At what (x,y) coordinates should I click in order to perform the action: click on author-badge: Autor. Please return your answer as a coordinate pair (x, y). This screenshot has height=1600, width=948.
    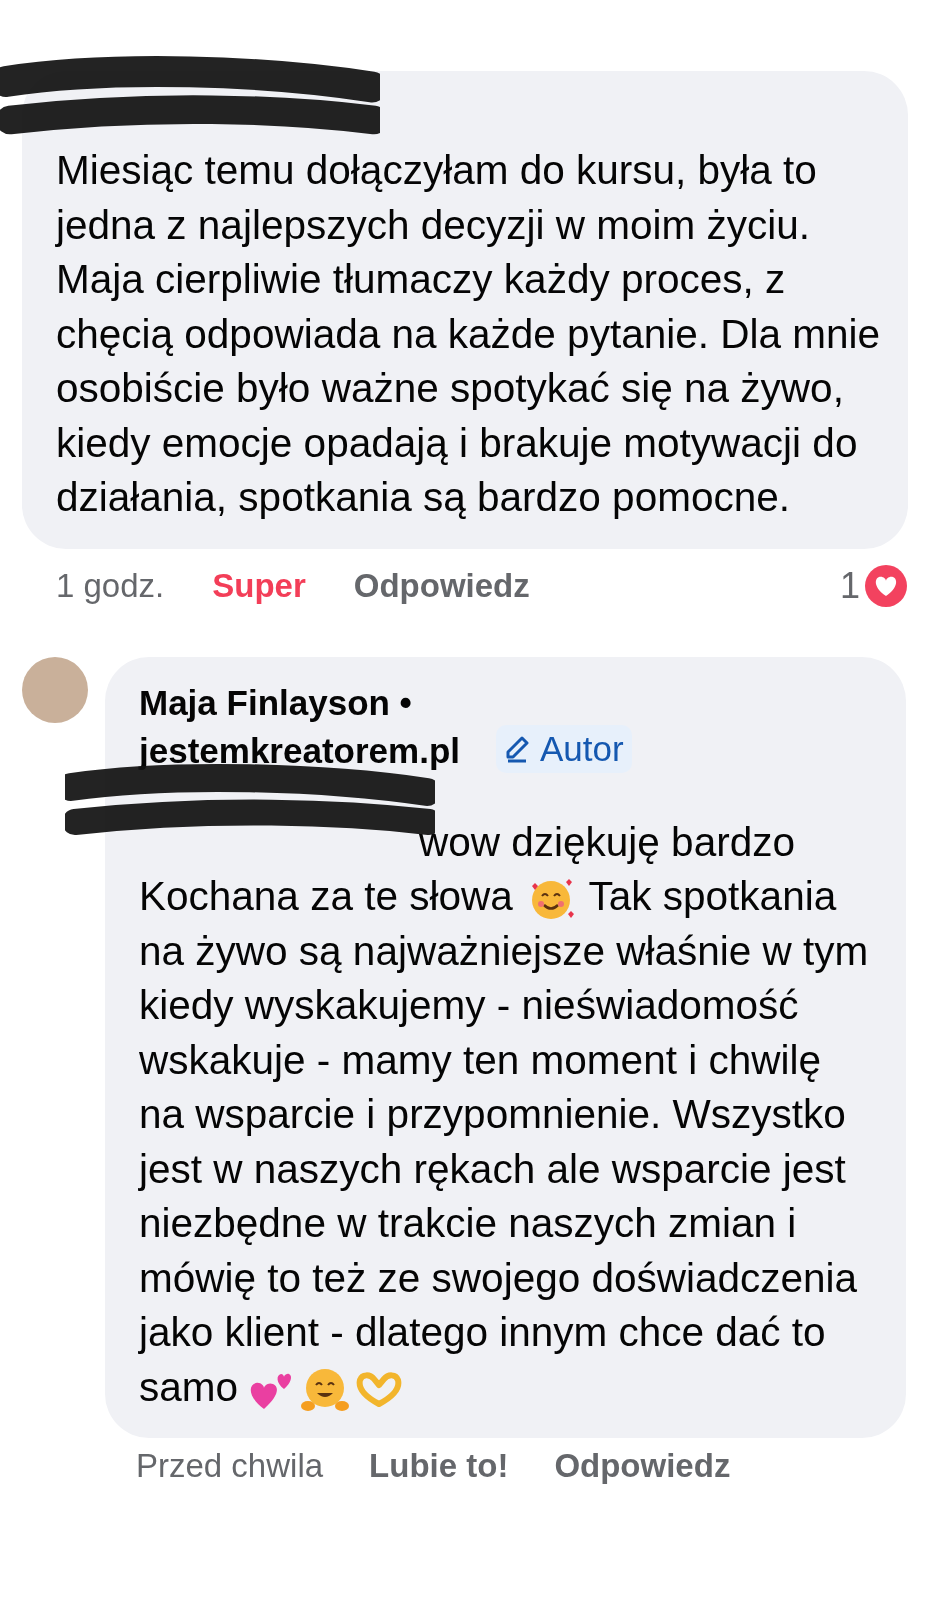
    Looking at the image, I should click on (564, 748).